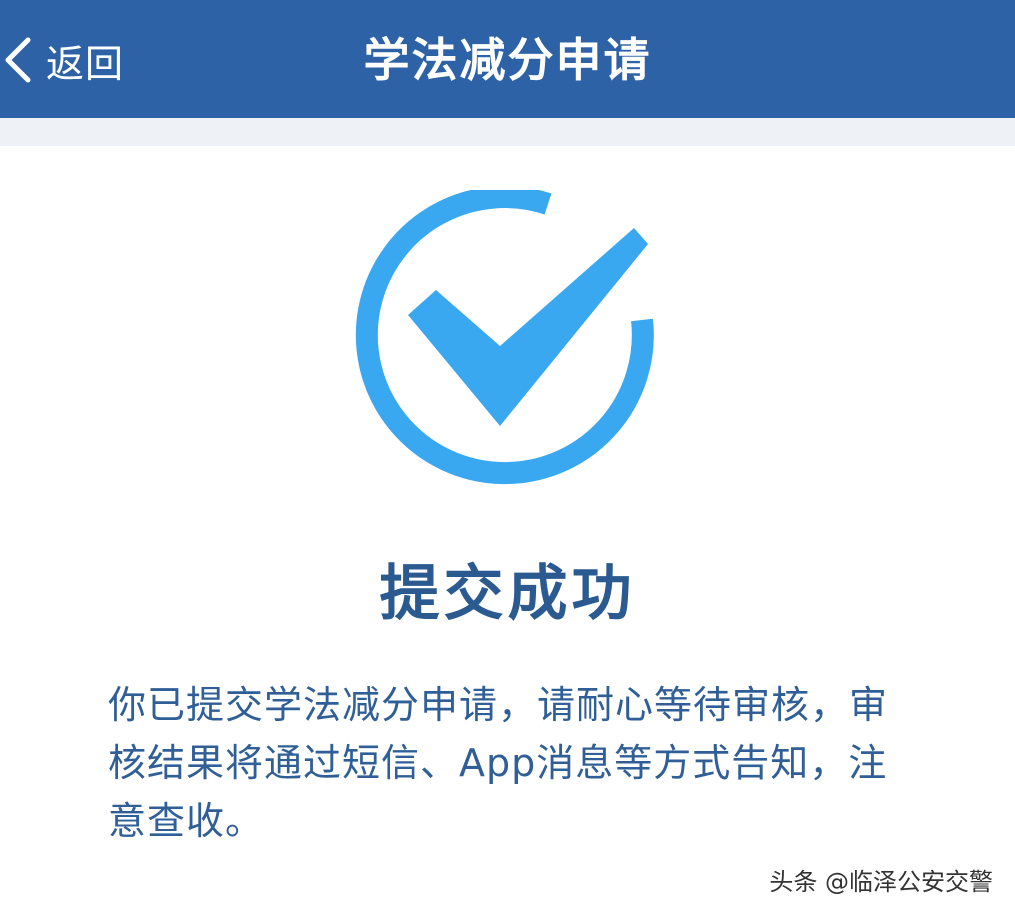 Image resolution: width=1015 pixels, height=917 pixels. Describe the element at coordinates (507, 594) in the screenshot. I see `result-title: 提交成功` at that location.